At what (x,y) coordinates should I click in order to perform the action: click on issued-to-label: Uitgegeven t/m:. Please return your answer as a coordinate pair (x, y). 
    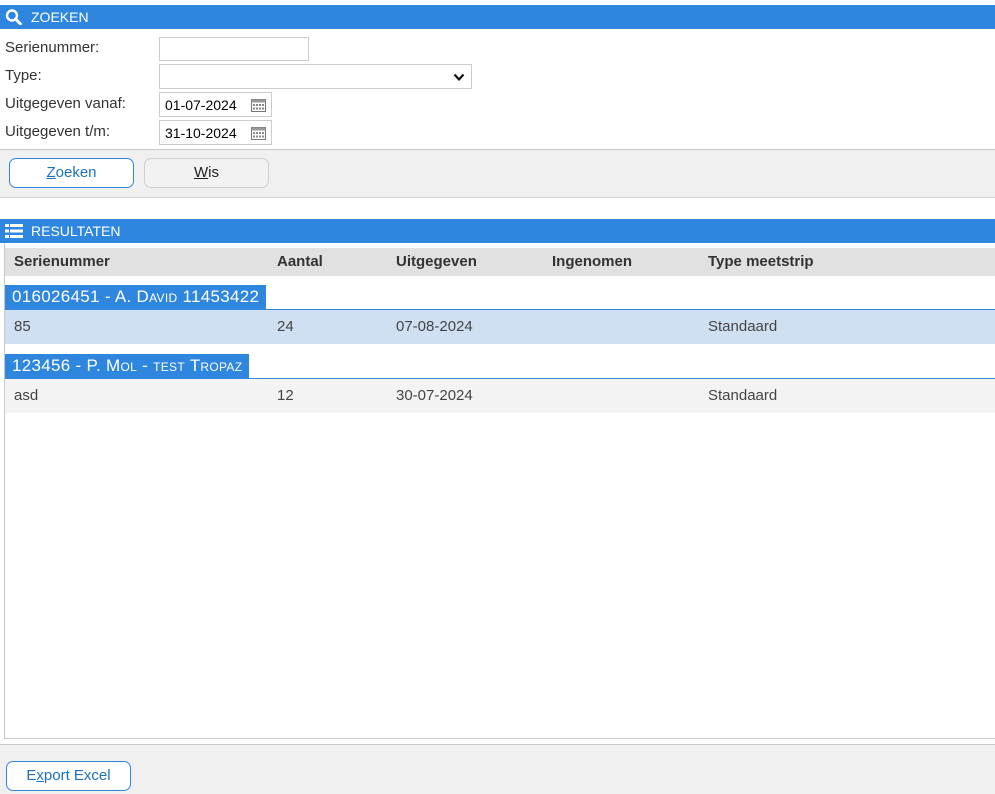
    Looking at the image, I should click on (58, 131).